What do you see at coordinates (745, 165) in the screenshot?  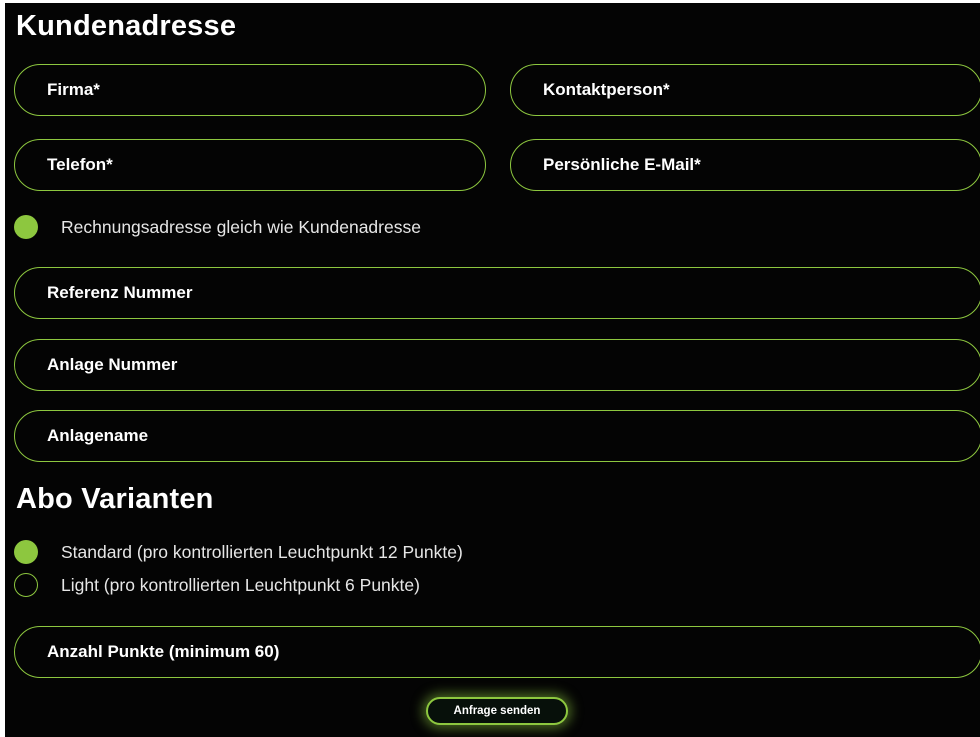 I see `email-field` at bounding box center [745, 165].